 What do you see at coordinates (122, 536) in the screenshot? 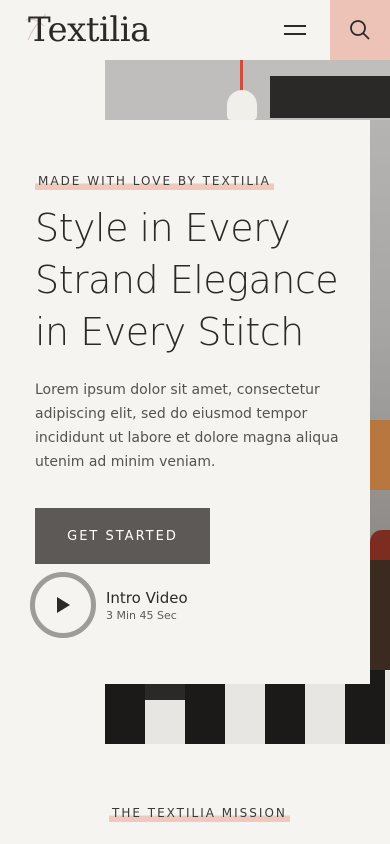
I see `get-started-button: GET STARTED` at bounding box center [122, 536].